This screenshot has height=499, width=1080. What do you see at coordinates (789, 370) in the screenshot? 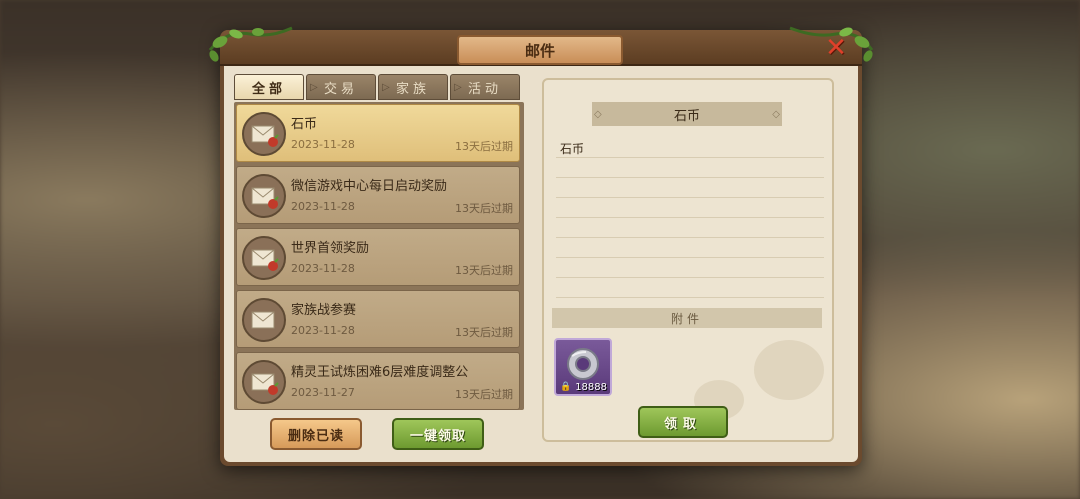
I see `stone-decoration` at bounding box center [789, 370].